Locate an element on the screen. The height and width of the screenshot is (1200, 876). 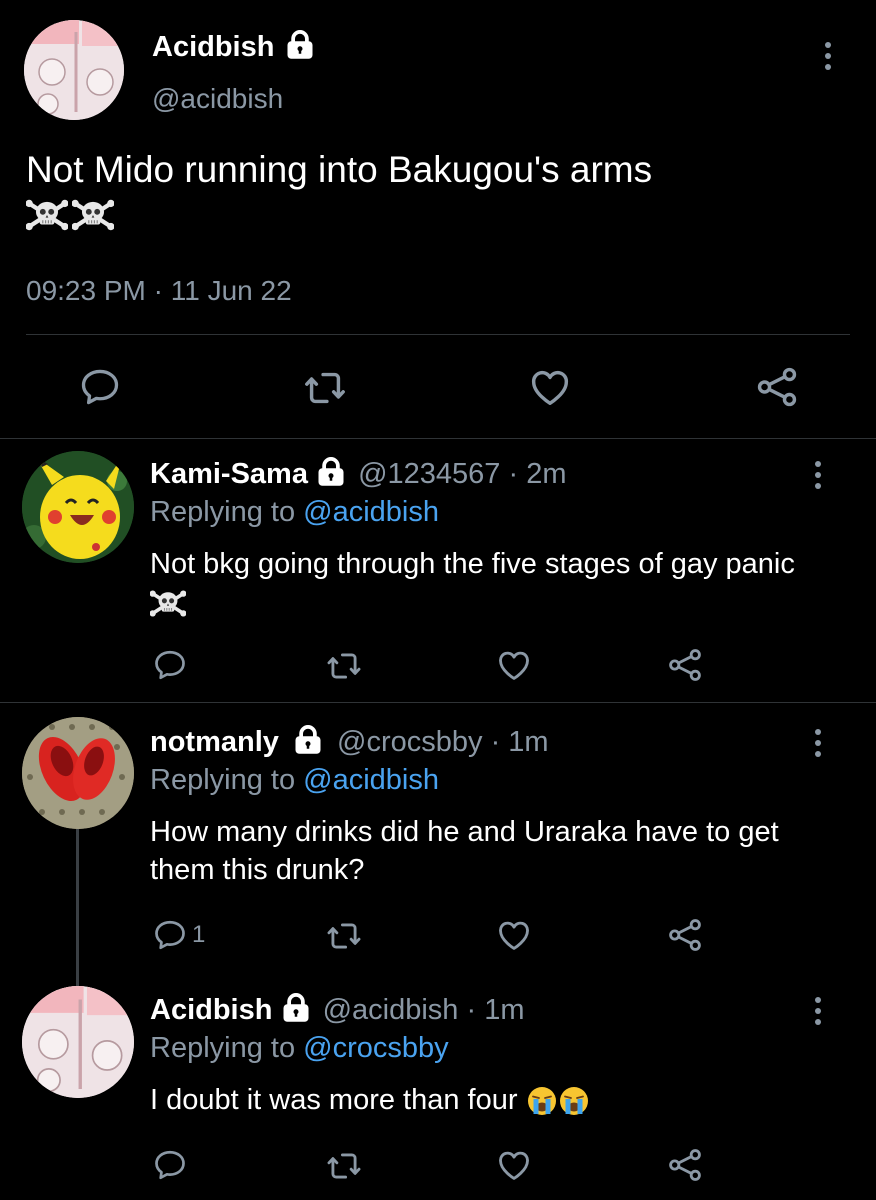
replying-to: Replying to @crocsbby is located at coordinates (299, 1048).